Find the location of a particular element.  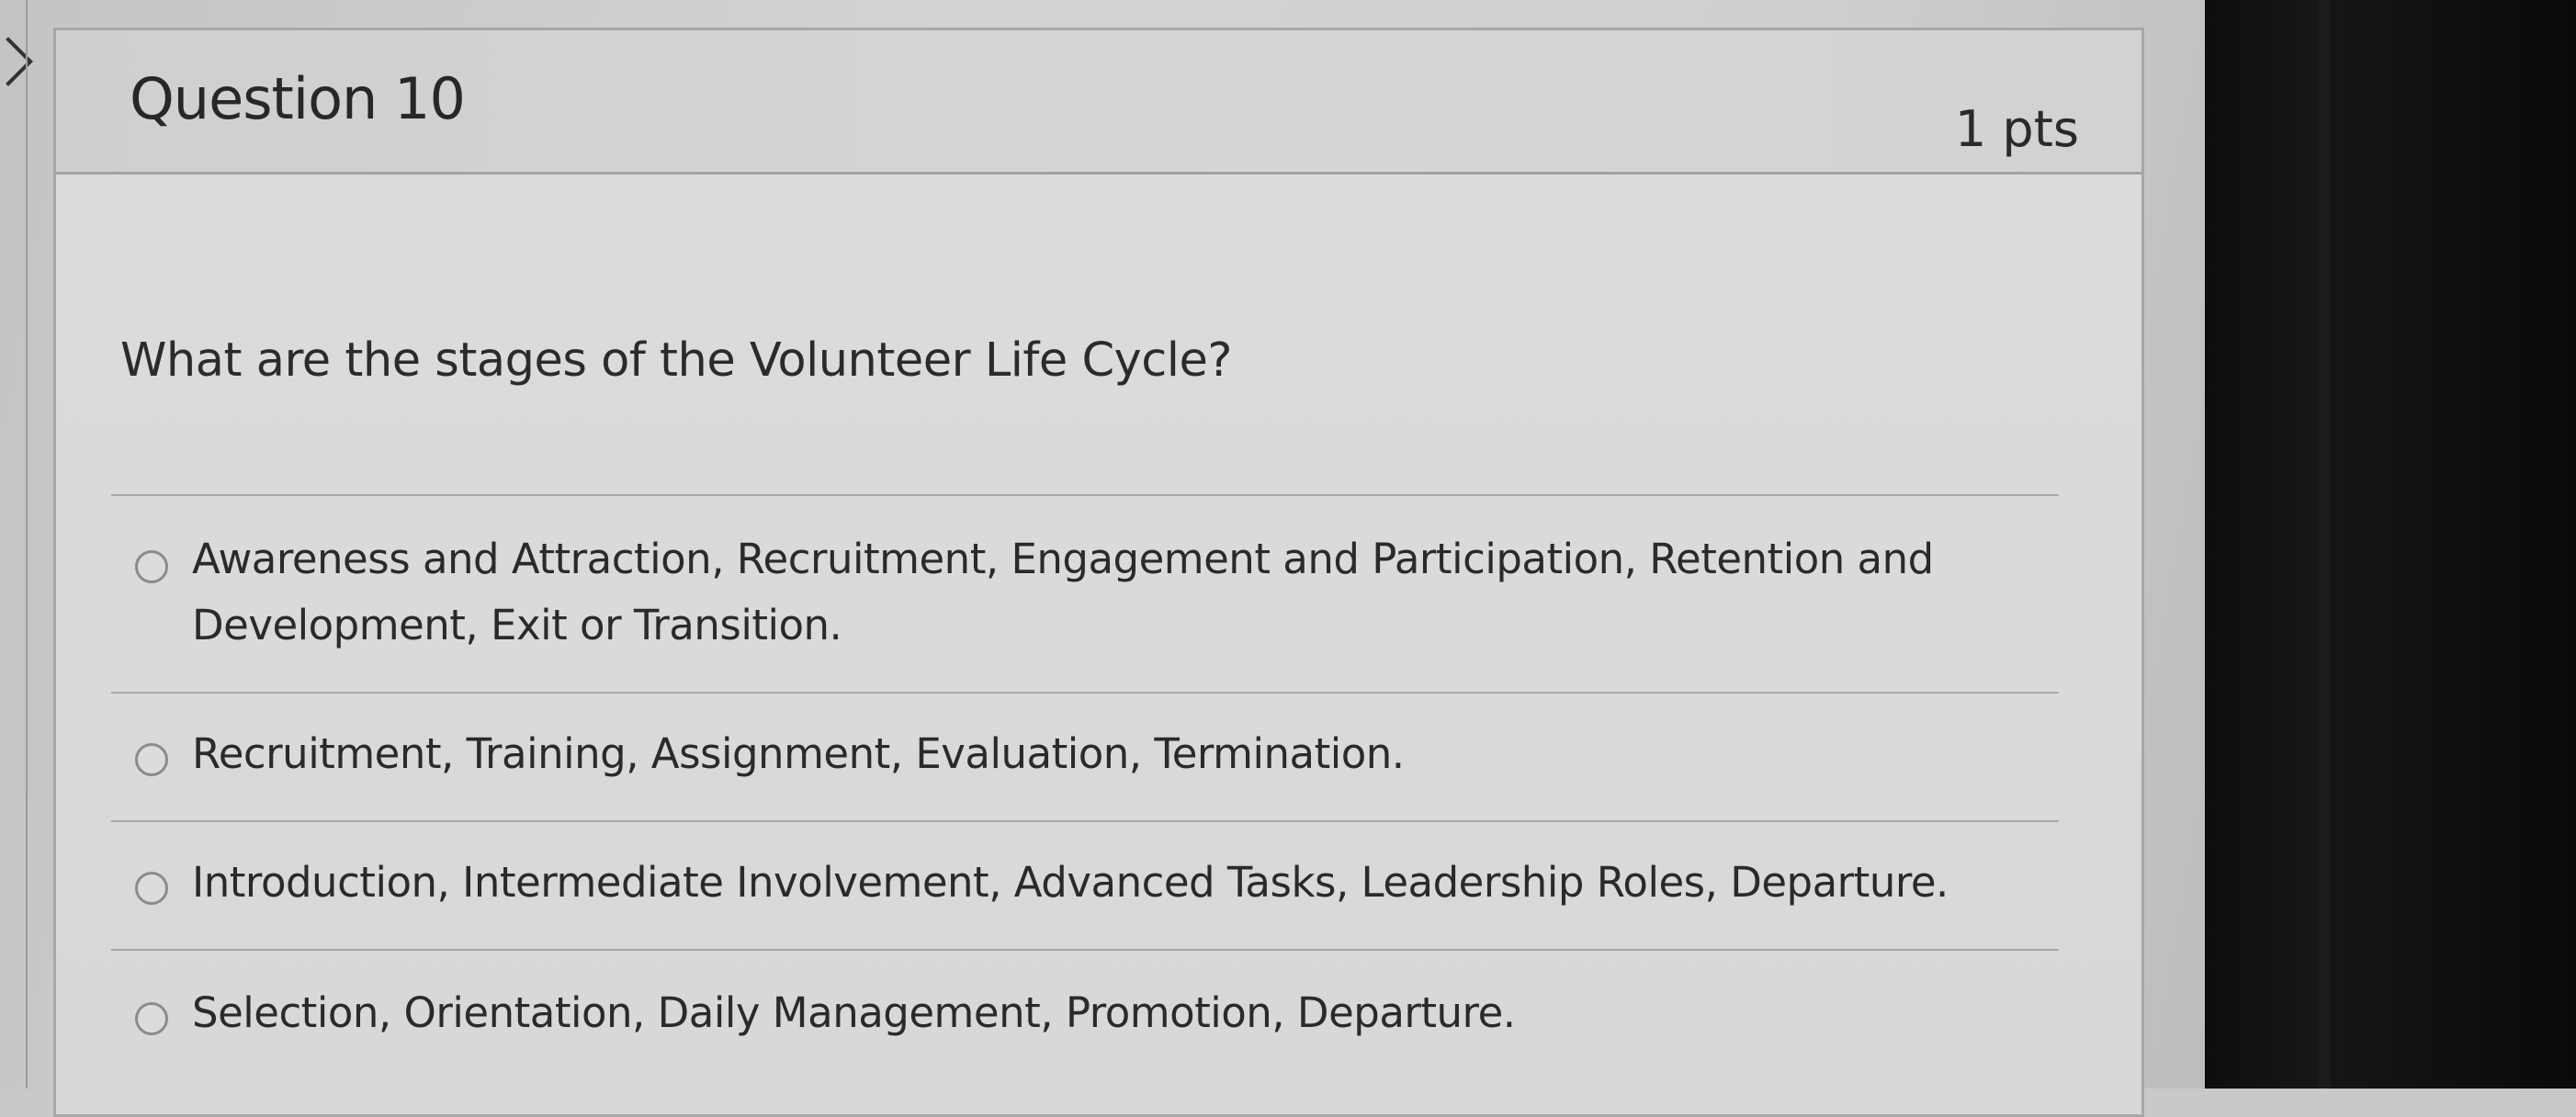

question-points: 1 pts is located at coordinates (2016, 129).